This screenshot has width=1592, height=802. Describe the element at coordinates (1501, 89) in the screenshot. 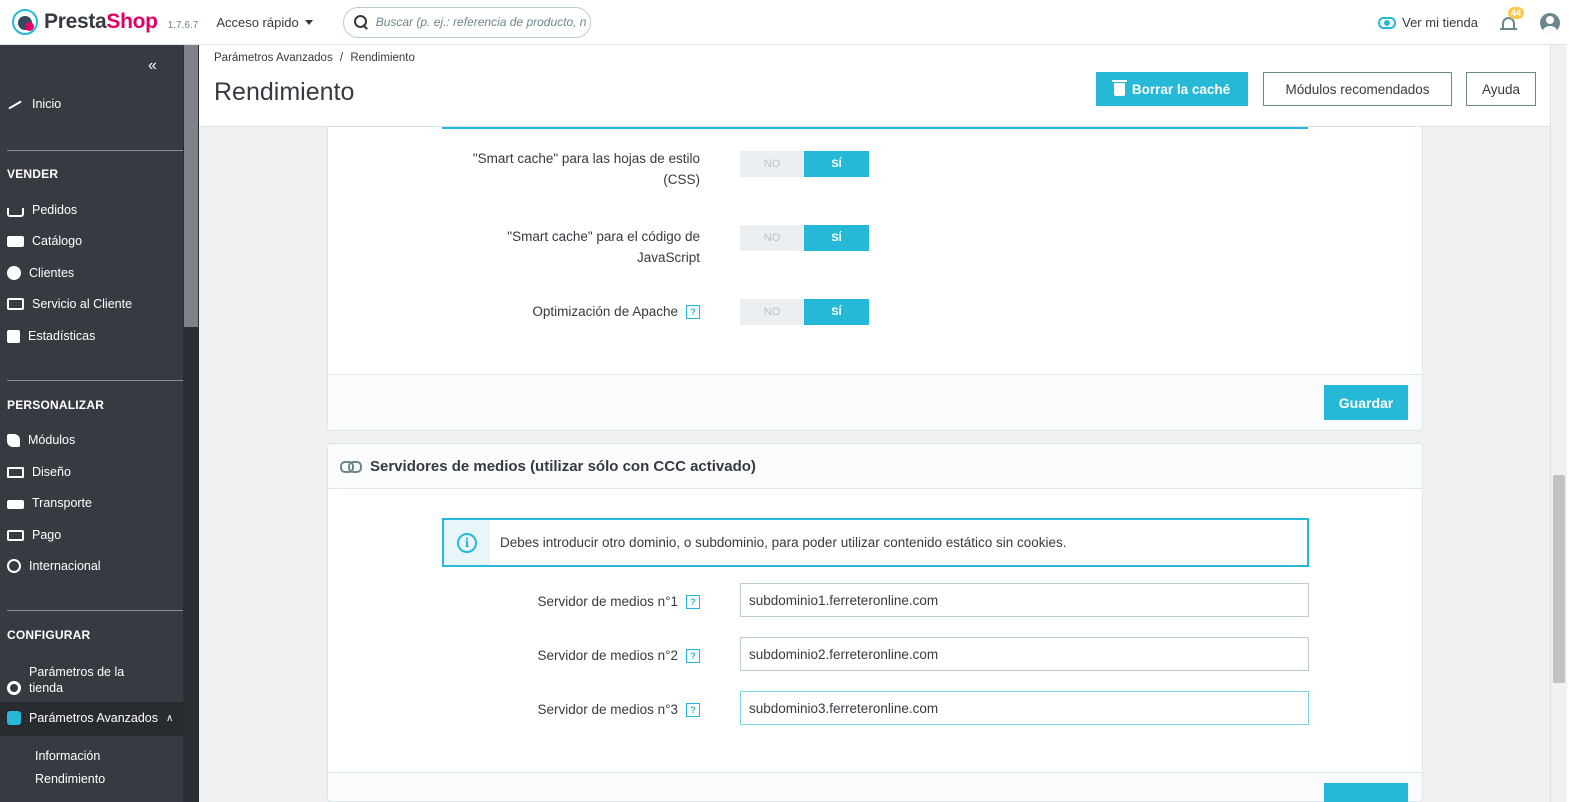

I see `help-button: Ayuda` at that location.